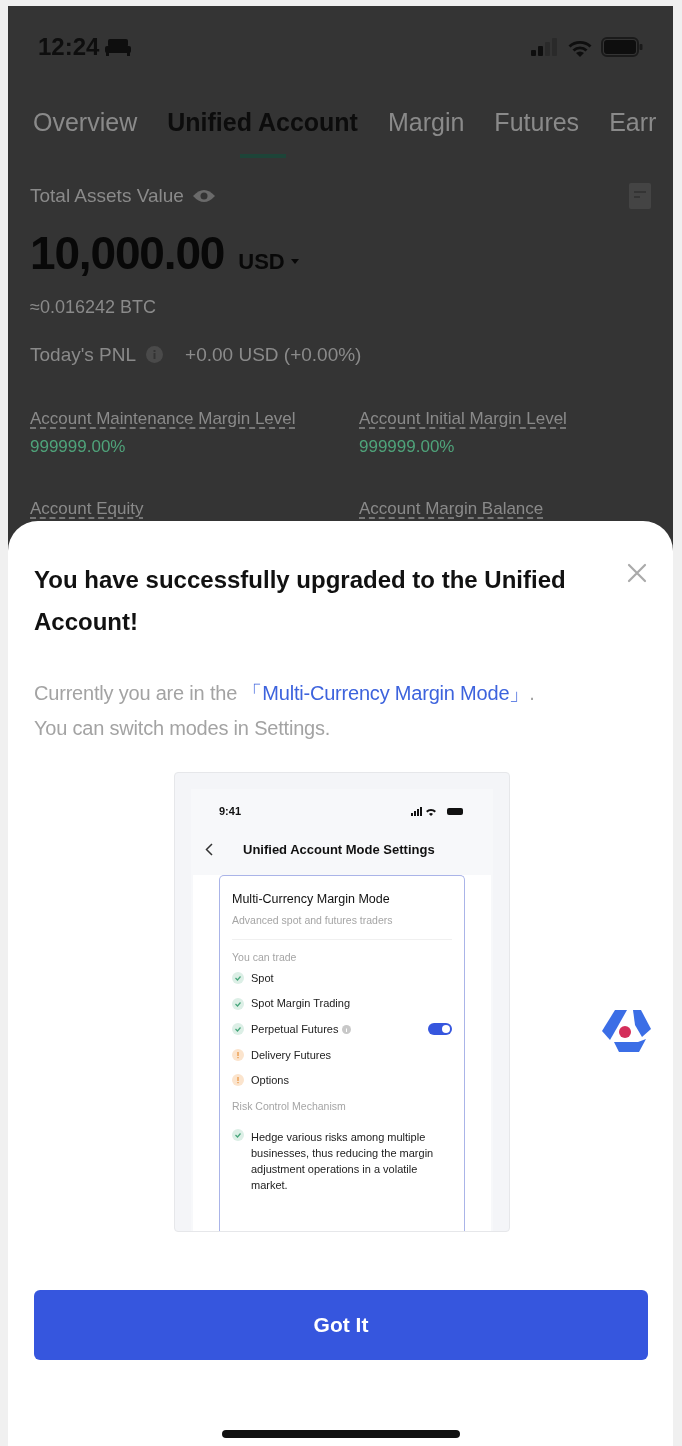 Image resolution: width=682 pixels, height=1446 pixels. Describe the element at coordinates (339, 849) in the screenshot. I see `mock-screen-title: Unified Account Mode Settings` at that location.